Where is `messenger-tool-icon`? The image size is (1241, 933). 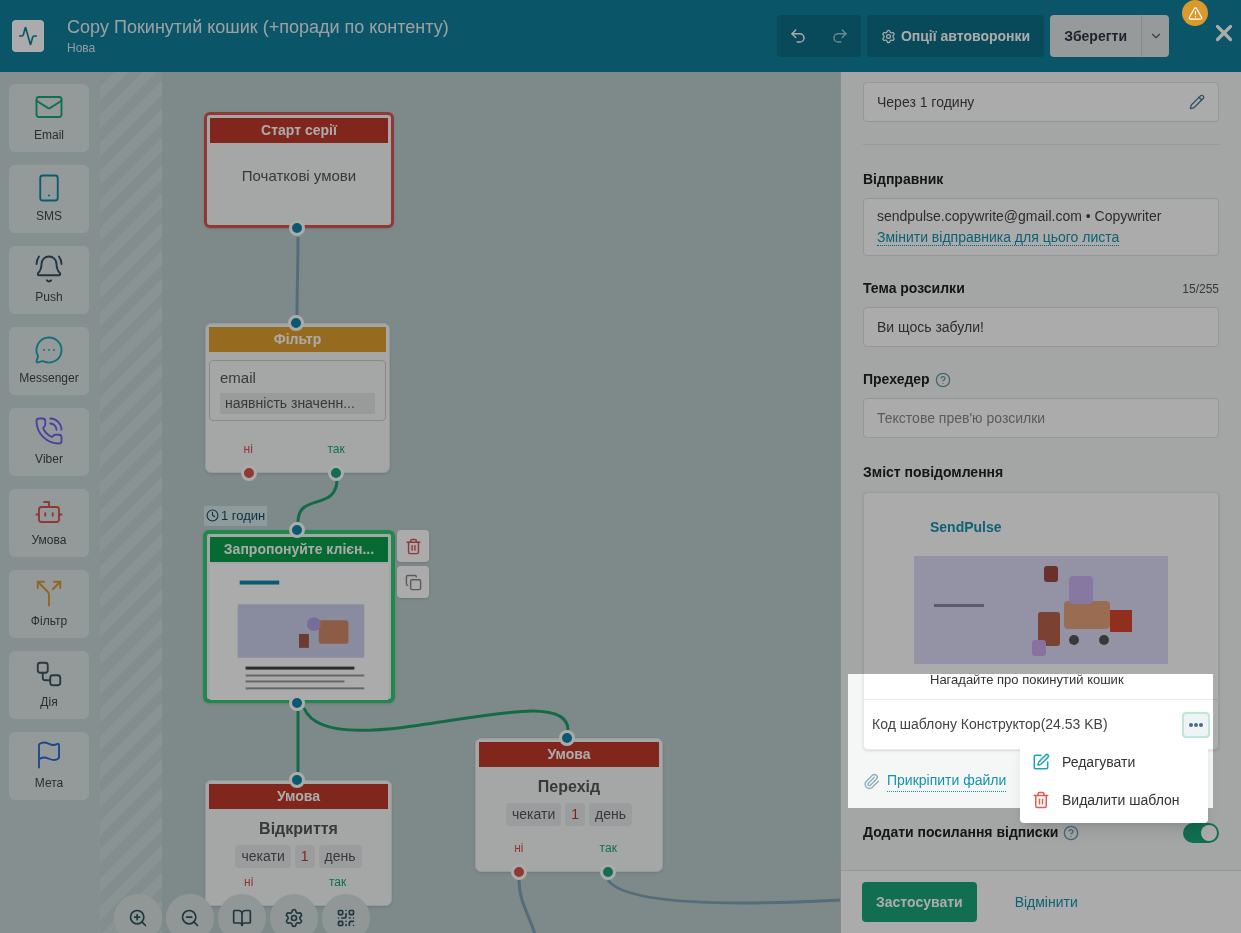
messenger-tool-icon is located at coordinates (49, 350).